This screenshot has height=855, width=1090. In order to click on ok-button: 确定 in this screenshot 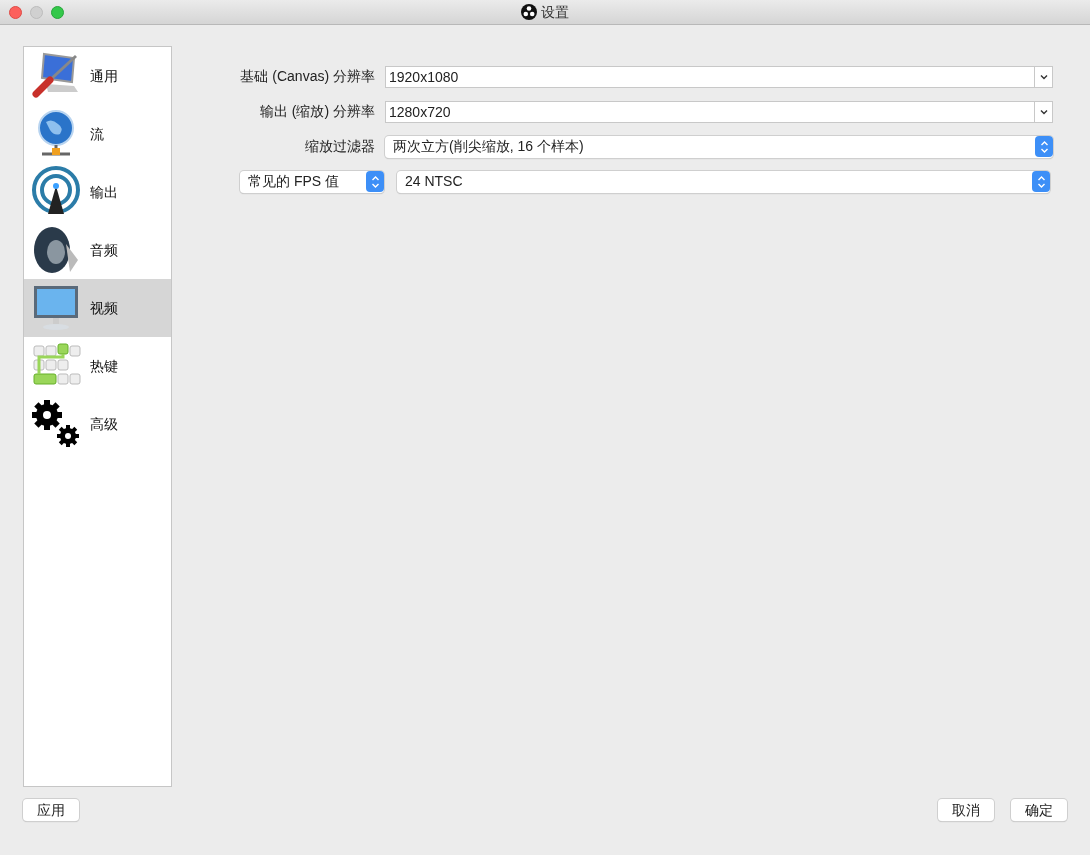, I will do `click(1039, 810)`.